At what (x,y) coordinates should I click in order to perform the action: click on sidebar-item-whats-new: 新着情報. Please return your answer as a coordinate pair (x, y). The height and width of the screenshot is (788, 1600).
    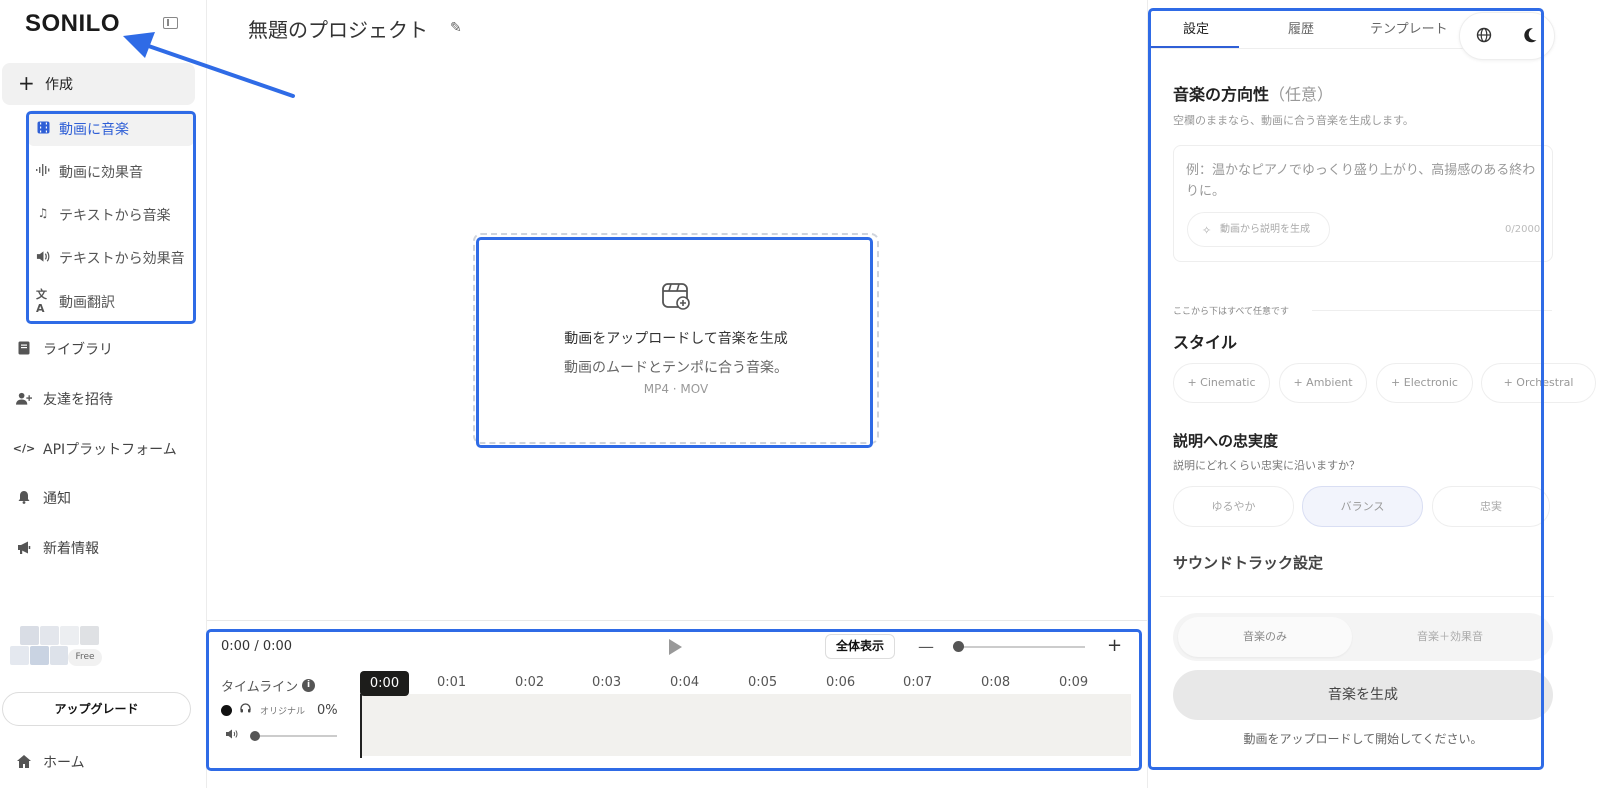
    Looking at the image, I should click on (109, 547).